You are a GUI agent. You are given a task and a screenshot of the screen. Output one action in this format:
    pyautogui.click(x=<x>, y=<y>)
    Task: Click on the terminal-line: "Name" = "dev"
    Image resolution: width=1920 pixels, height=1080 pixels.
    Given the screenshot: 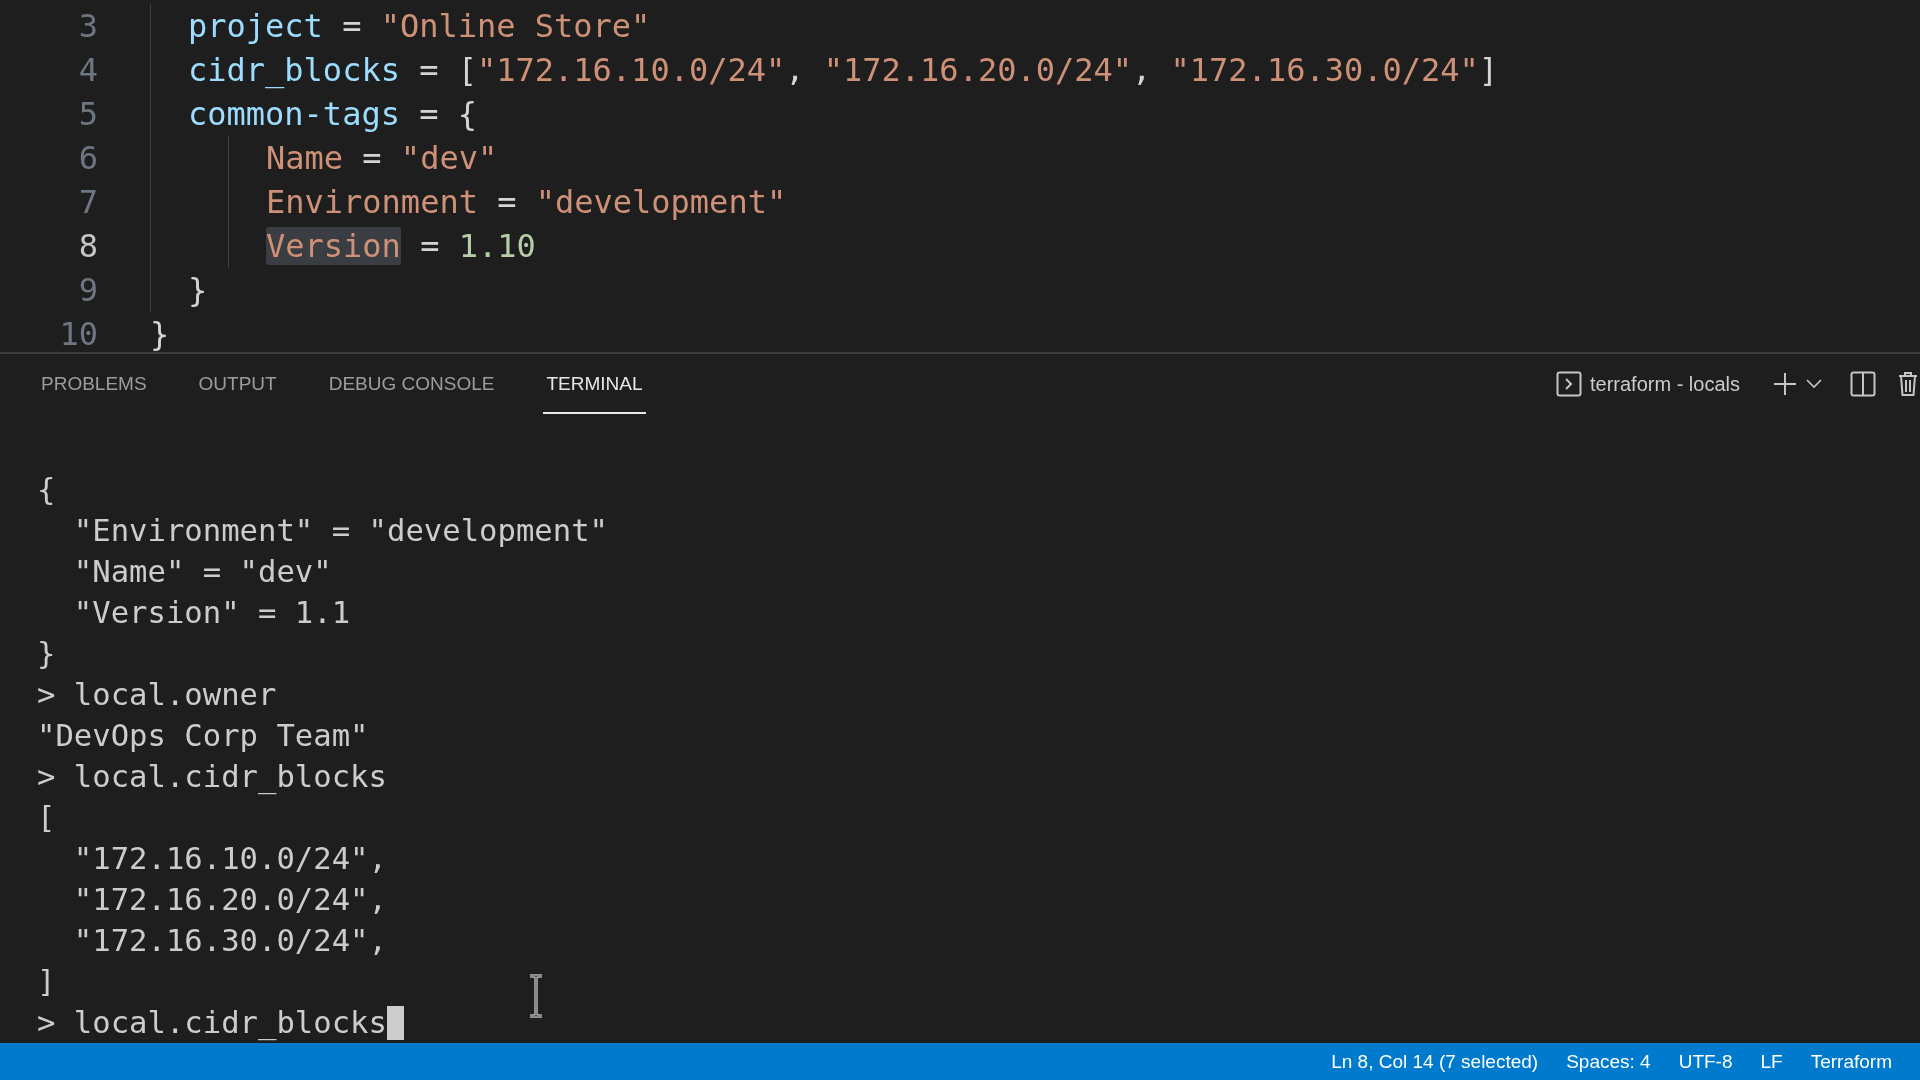 What is the action you would take?
    pyautogui.click(x=202, y=572)
    